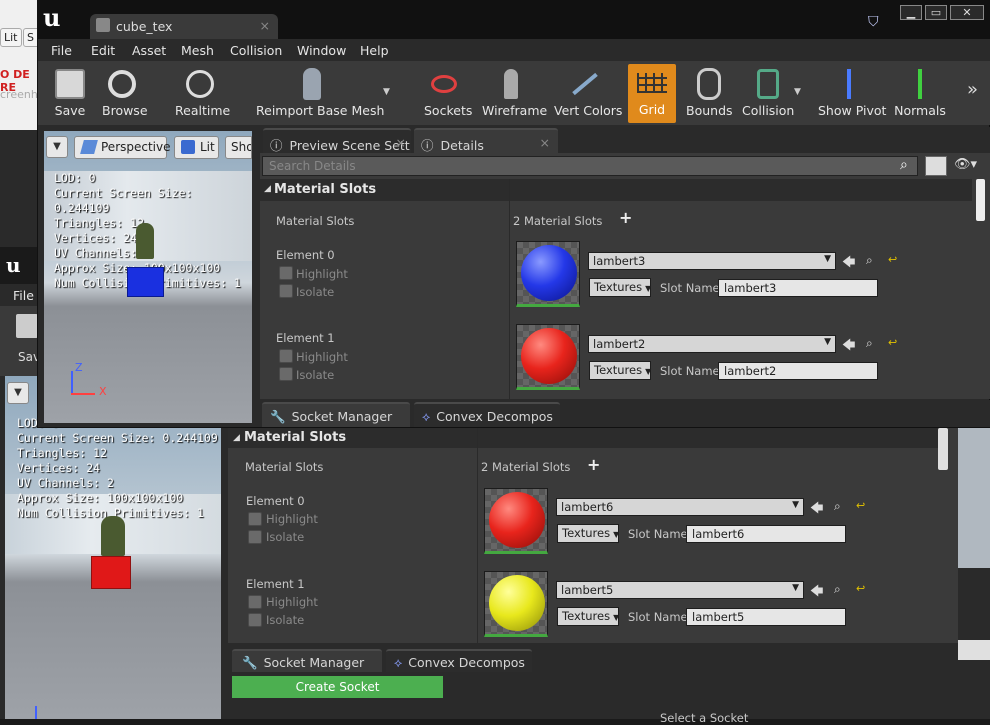 The height and width of the screenshot is (725, 990). What do you see at coordinates (515, 110) in the screenshot?
I see `wireframe-label: Wireframe` at bounding box center [515, 110].